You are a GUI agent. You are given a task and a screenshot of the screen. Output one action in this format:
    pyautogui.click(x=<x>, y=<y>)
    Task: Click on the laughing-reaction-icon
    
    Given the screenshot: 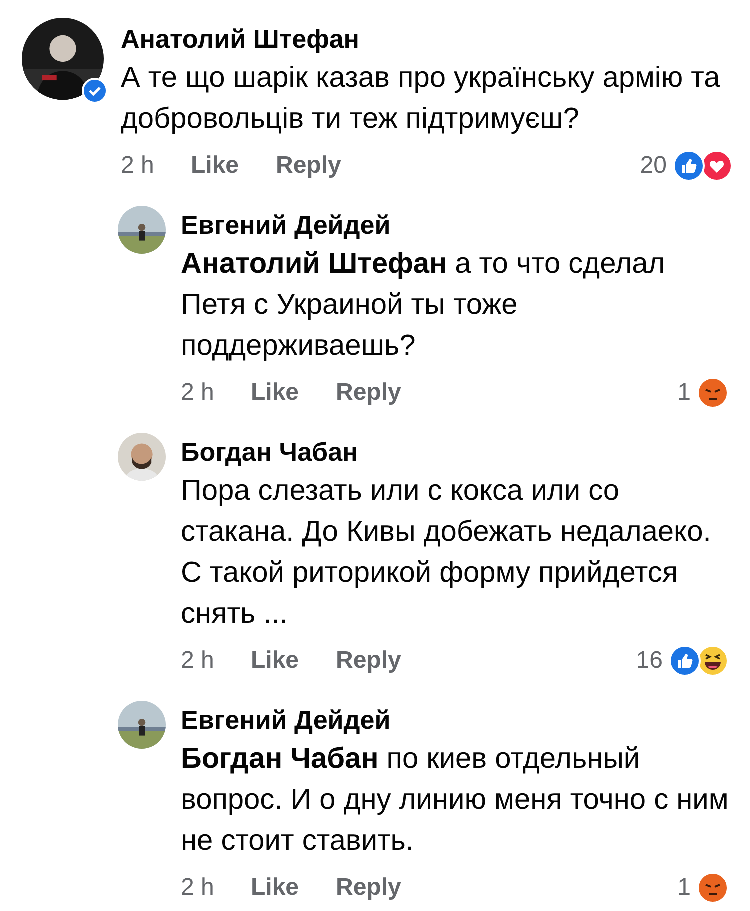 What is the action you would take?
    pyautogui.click(x=713, y=661)
    